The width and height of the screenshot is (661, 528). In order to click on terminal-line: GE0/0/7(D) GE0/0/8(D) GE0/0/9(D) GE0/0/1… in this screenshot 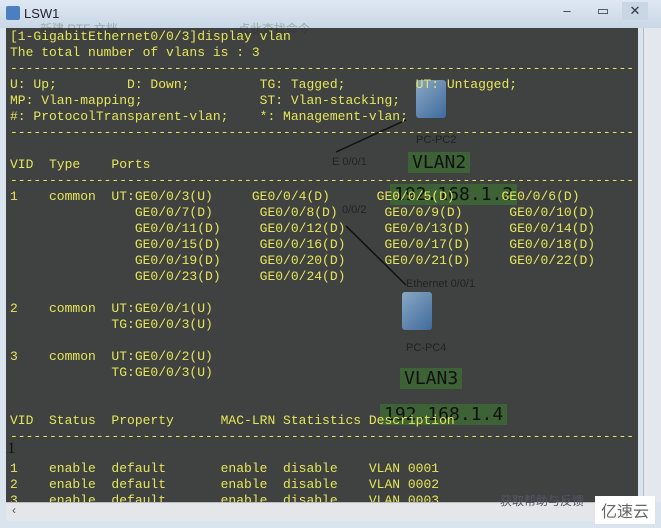, I will do `click(303, 212)`.